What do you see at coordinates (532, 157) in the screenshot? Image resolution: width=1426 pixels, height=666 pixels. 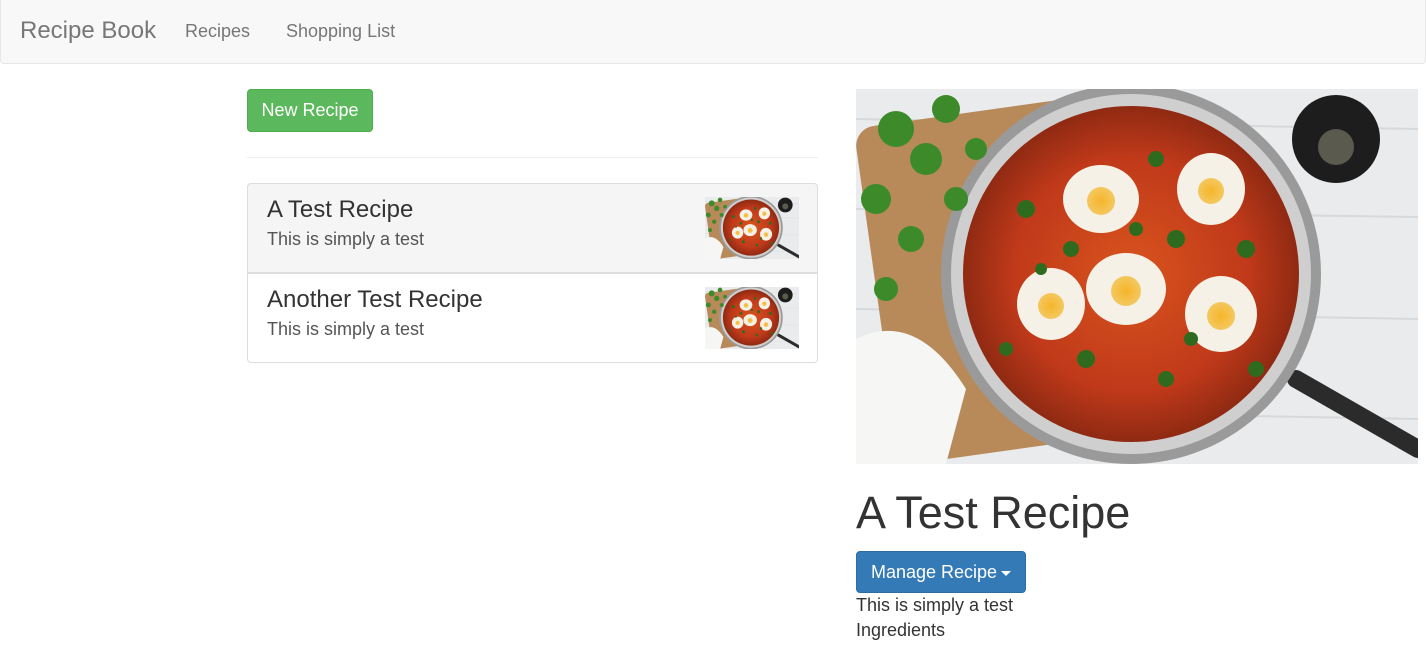 I see `divider` at bounding box center [532, 157].